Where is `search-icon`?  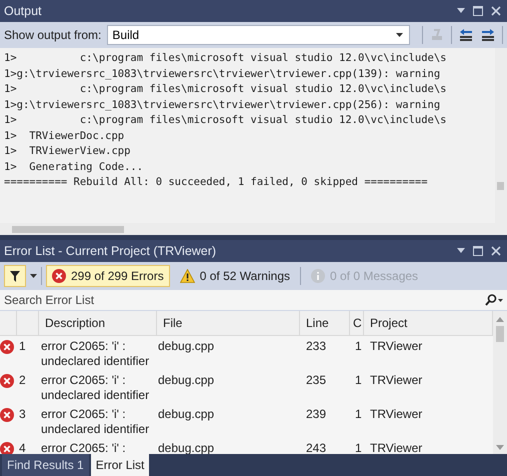 search-icon is located at coordinates (494, 300).